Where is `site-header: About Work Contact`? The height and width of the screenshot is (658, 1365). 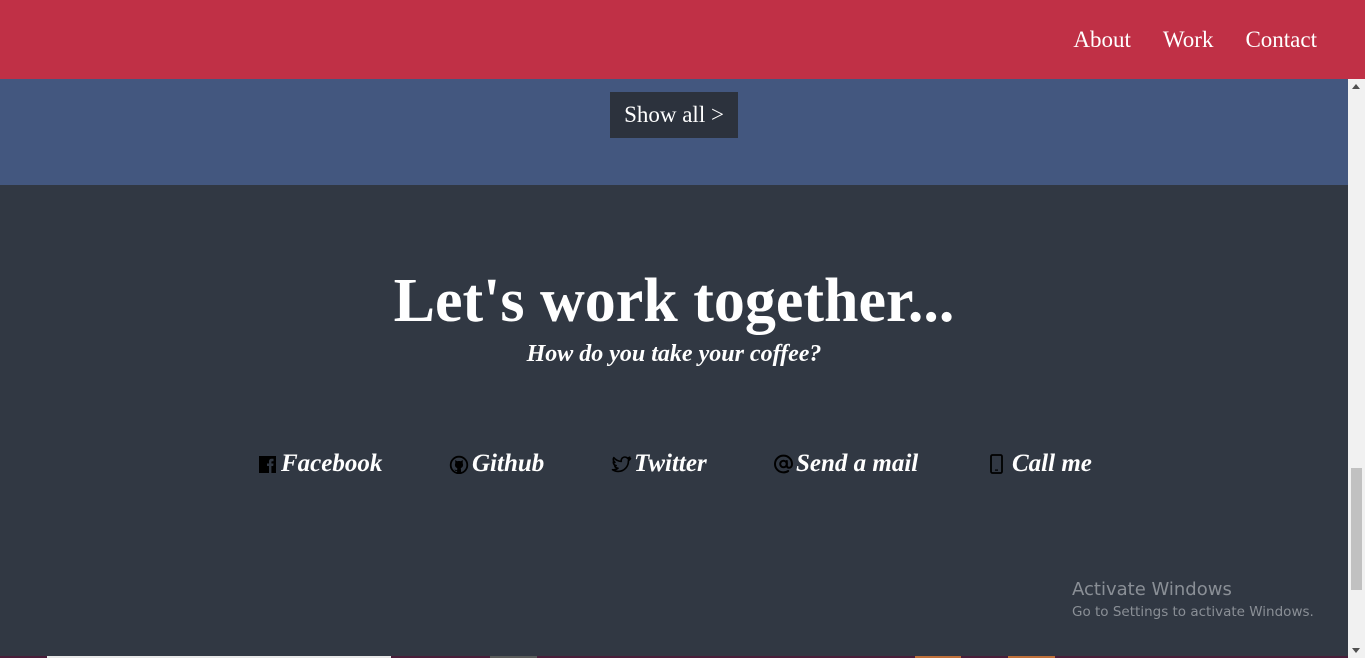 site-header: About Work Contact is located at coordinates (682, 39).